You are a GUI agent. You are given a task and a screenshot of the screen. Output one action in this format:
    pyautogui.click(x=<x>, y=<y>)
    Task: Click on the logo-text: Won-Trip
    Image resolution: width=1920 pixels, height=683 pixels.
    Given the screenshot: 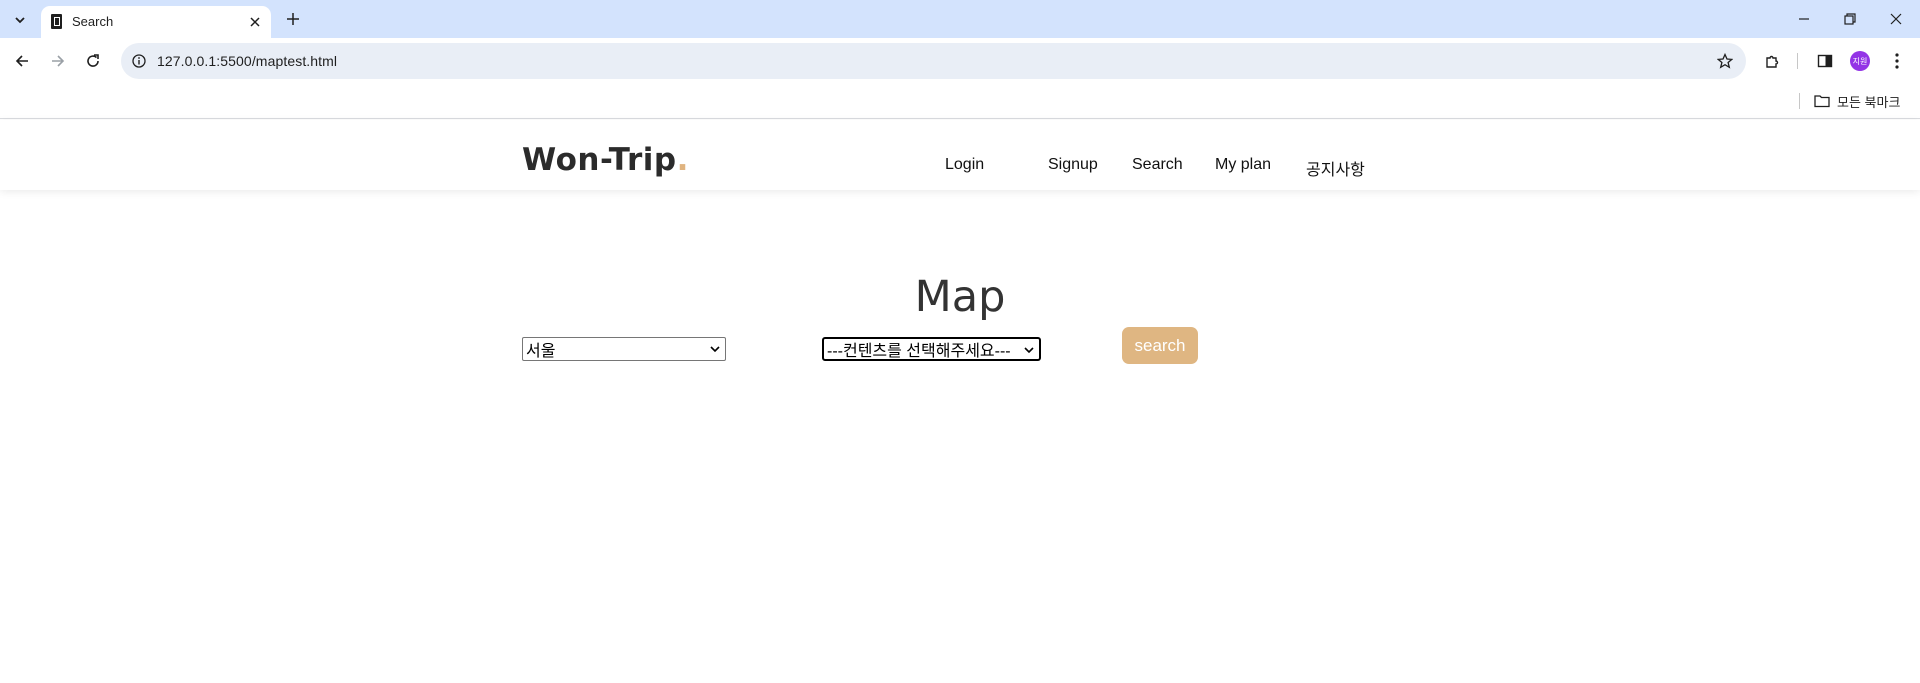 What is the action you would take?
    pyautogui.click(x=599, y=160)
    